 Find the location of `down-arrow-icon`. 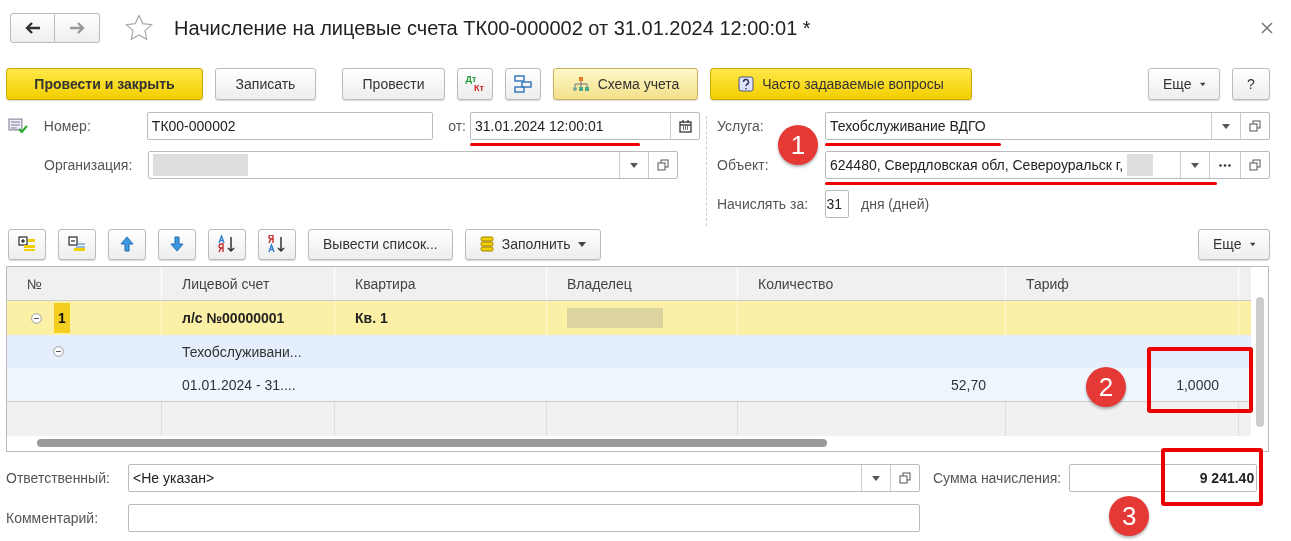

down-arrow-icon is located at coordinates (177, 244).